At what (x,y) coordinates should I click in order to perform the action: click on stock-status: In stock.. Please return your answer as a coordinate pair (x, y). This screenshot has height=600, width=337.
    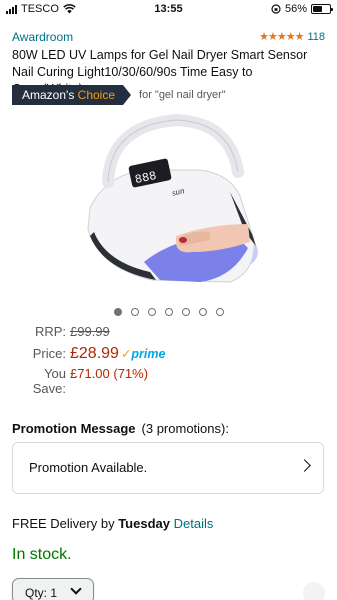
    Looking at the image, I should click on (42, 554).